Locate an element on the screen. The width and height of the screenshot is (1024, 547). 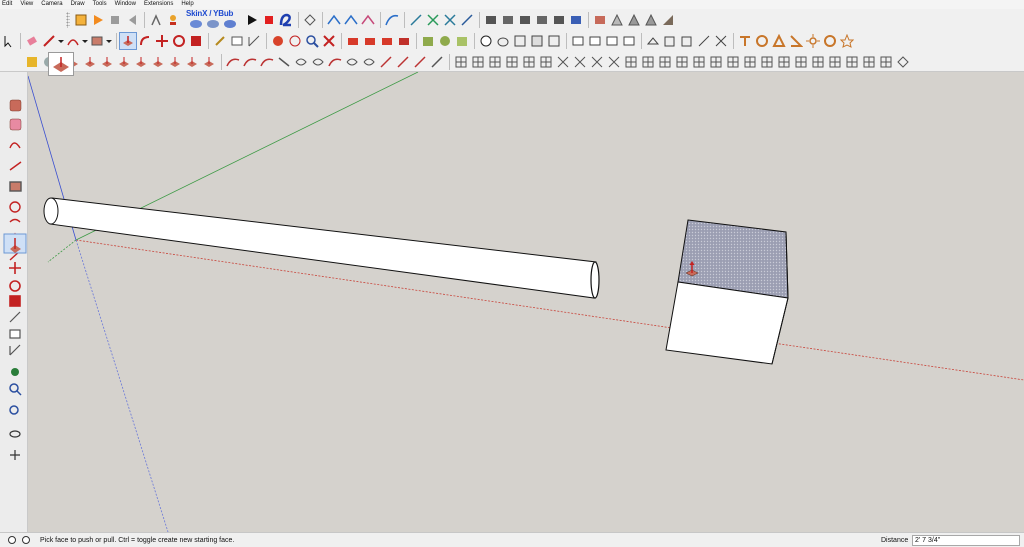
line-tool-c-icon is located at coordinates (450, 20).